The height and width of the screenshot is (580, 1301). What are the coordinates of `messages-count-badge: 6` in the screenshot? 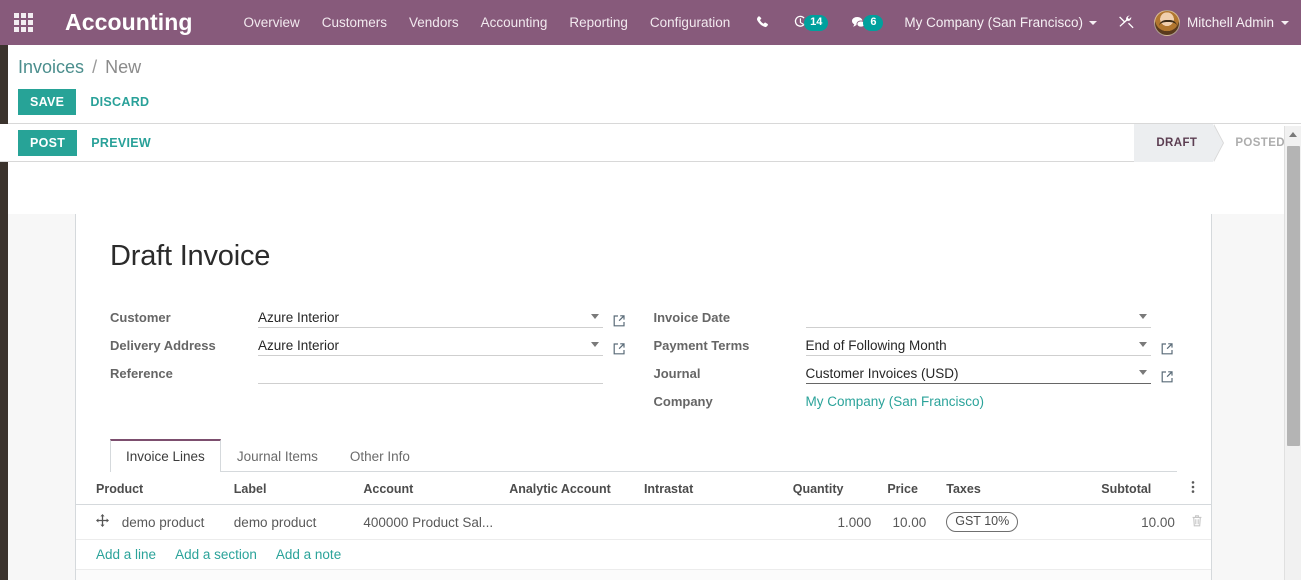 It's located at (873, 22).